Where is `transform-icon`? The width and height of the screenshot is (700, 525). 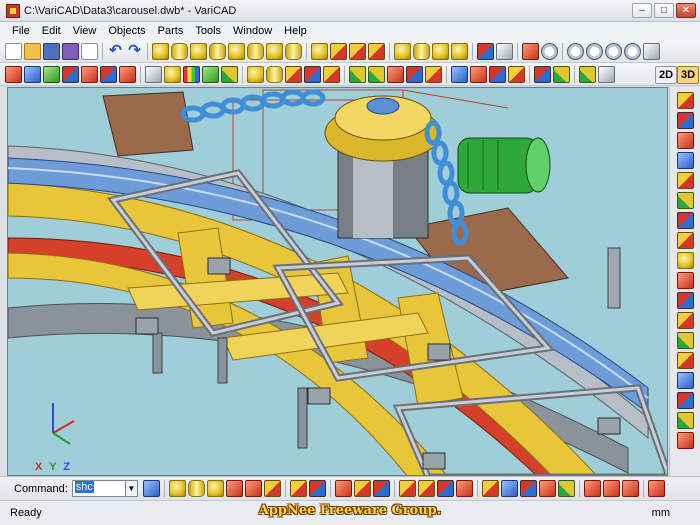 transform-icon is located at coordinates (343, 488).